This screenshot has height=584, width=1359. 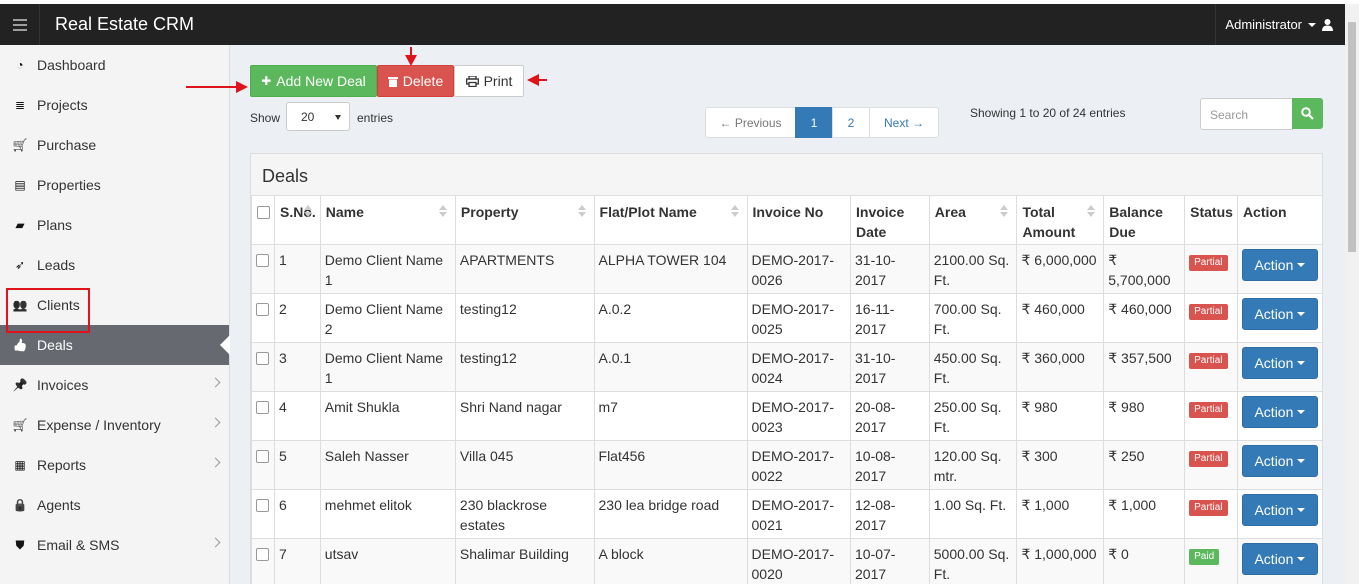 What do you see at coordinates (890, 367) in the screenshot?
I see `cell-date: 31-10-2017` at bounding box center [890, 367].